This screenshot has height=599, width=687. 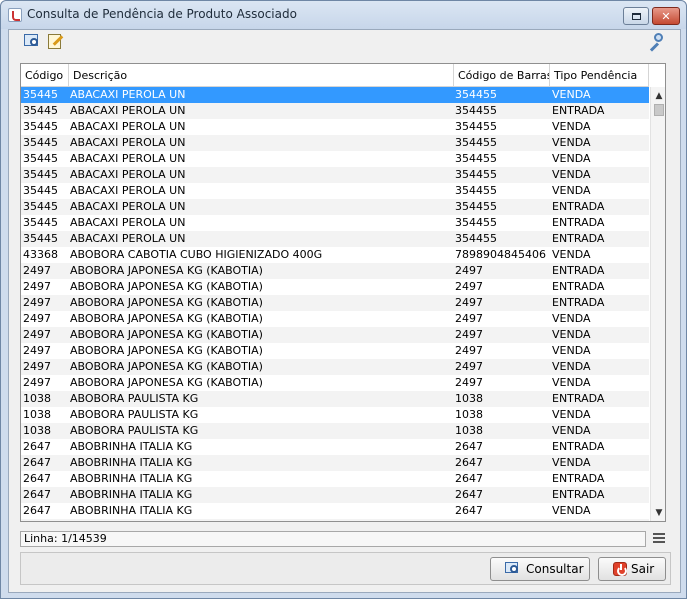 What do you see at coordinates (658, 513) in the screenshot?
I see `scroll-down-icon: ▼` at bounding box center [658, 513].